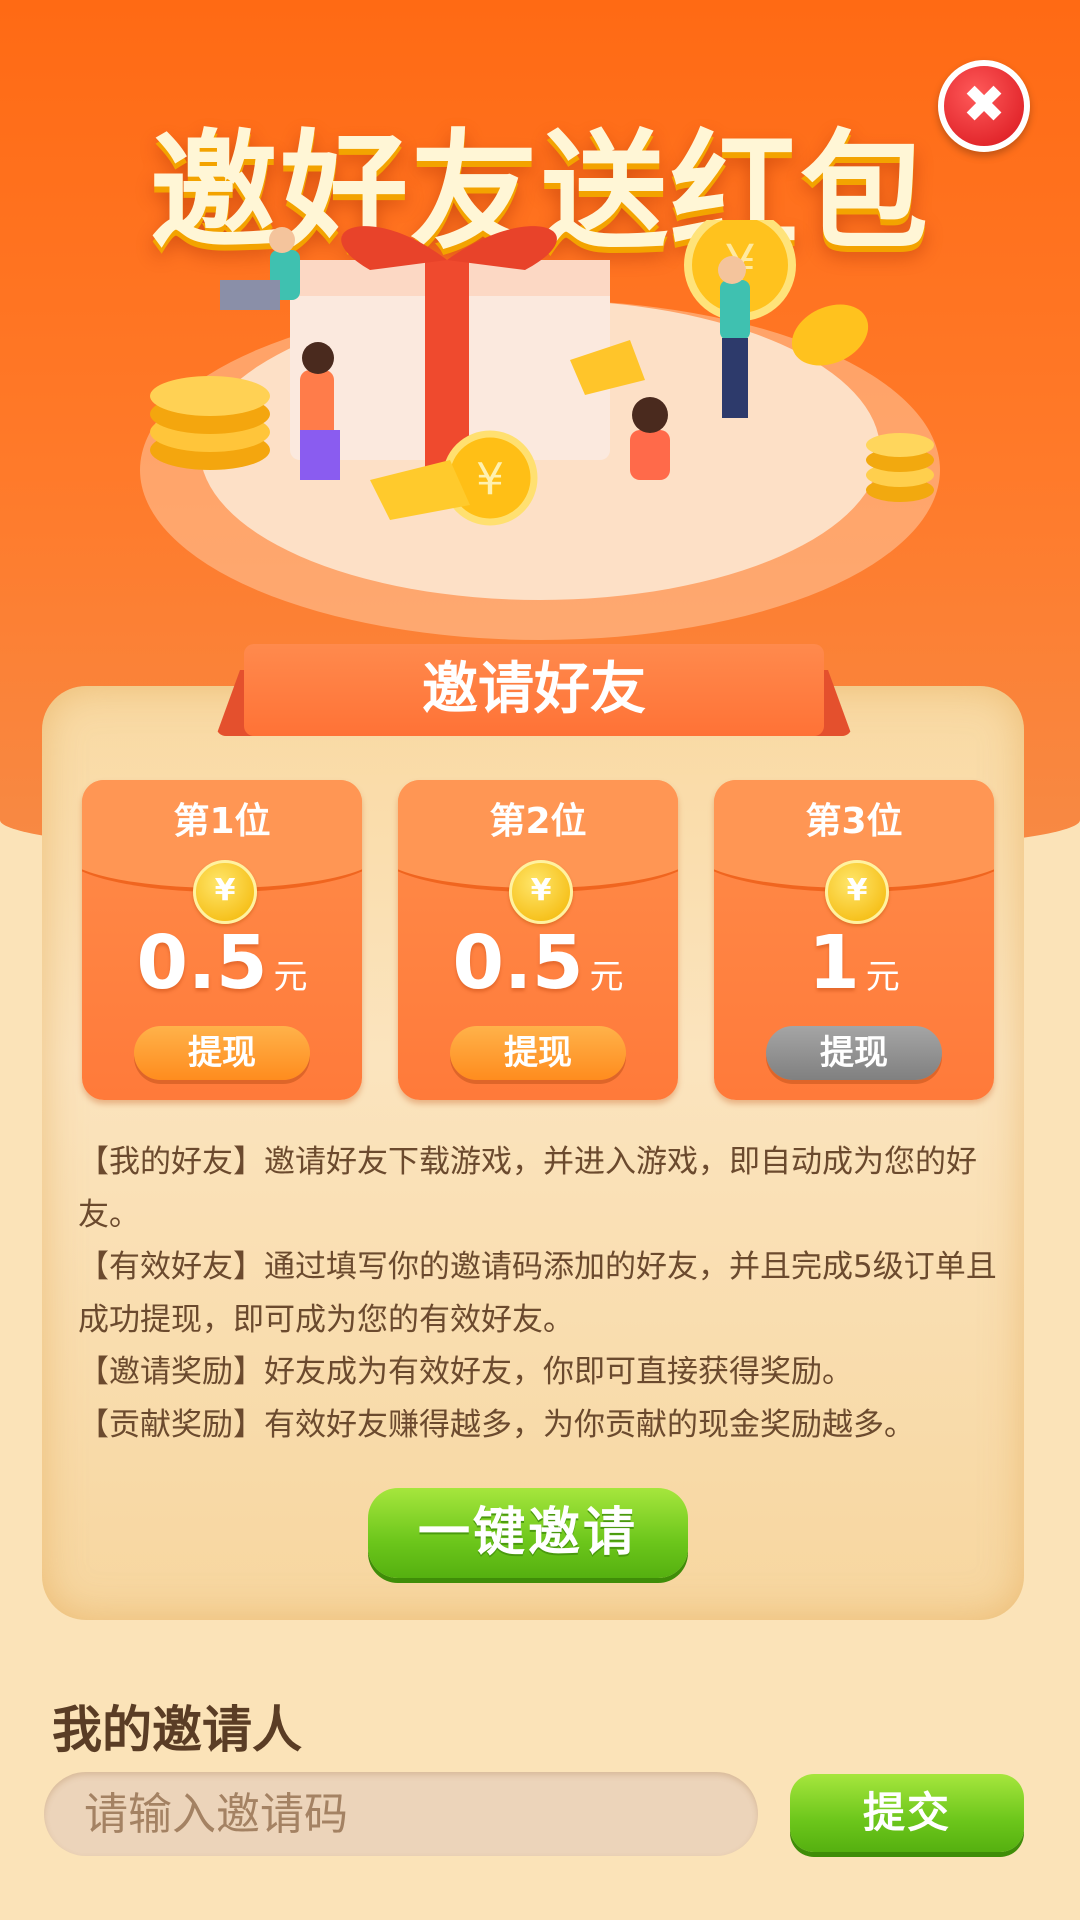 The width and height of the screenshot is (1080, 1920). I want to click on reward-value: 1, so click(834, 963).